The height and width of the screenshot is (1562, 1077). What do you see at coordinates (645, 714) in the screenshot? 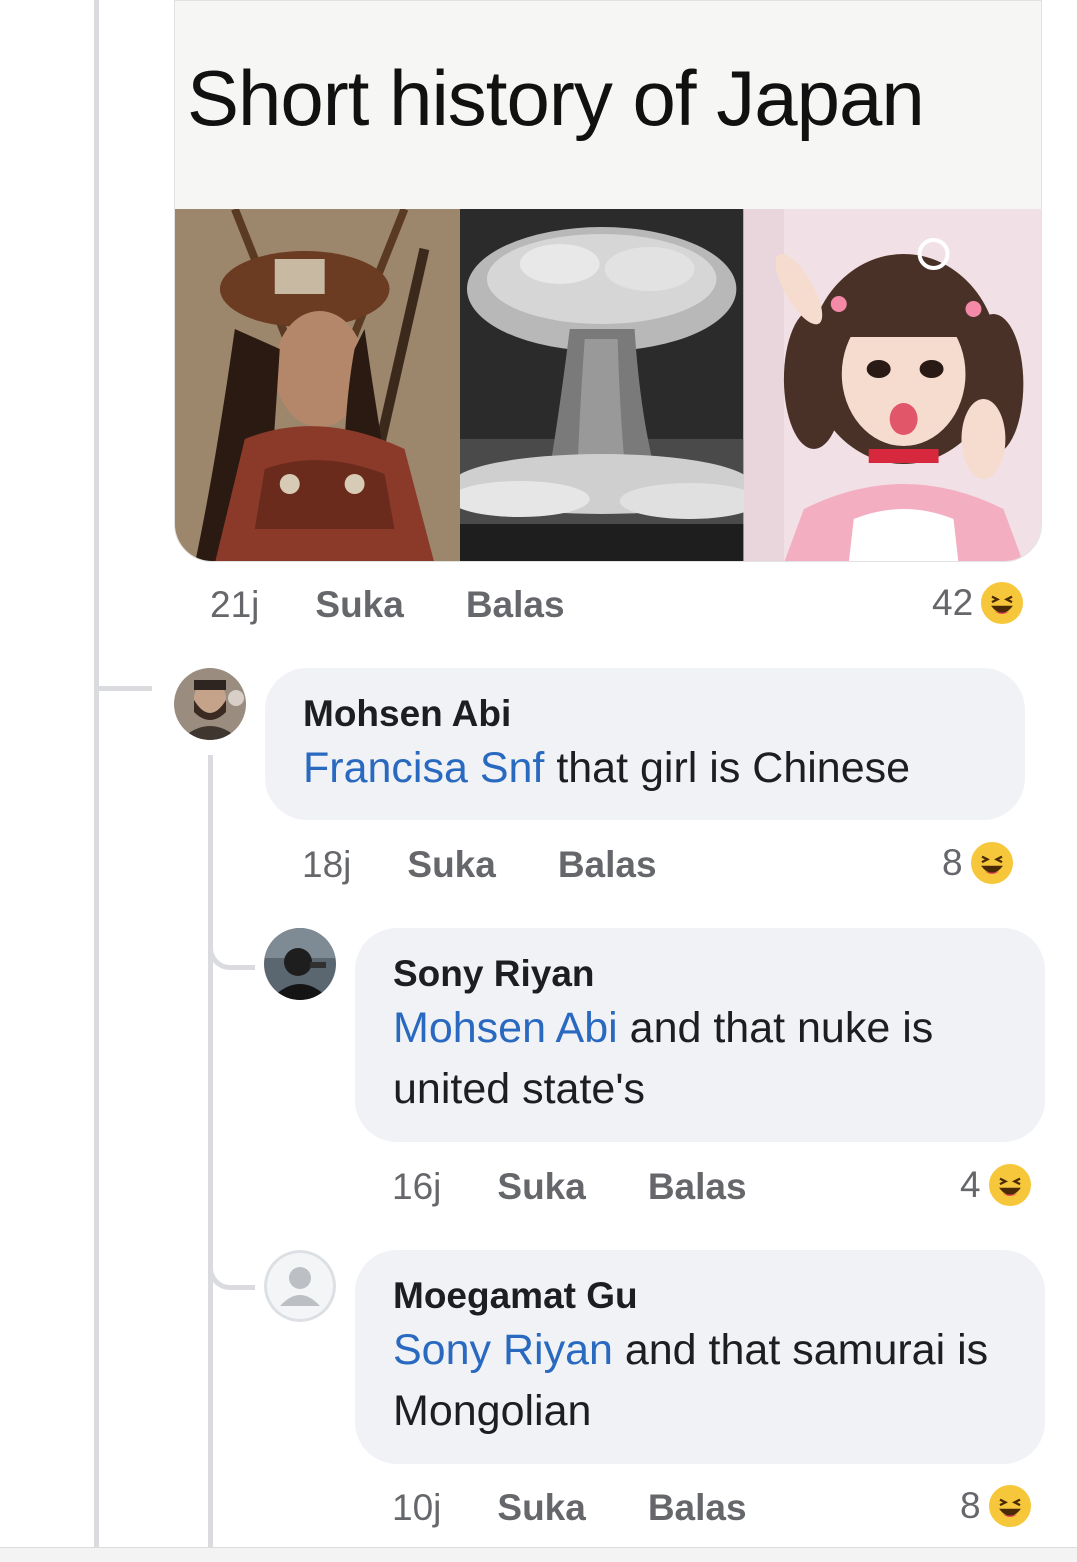
I see `comment-author: Mohsen Abi` at bounding box center [645, 714].